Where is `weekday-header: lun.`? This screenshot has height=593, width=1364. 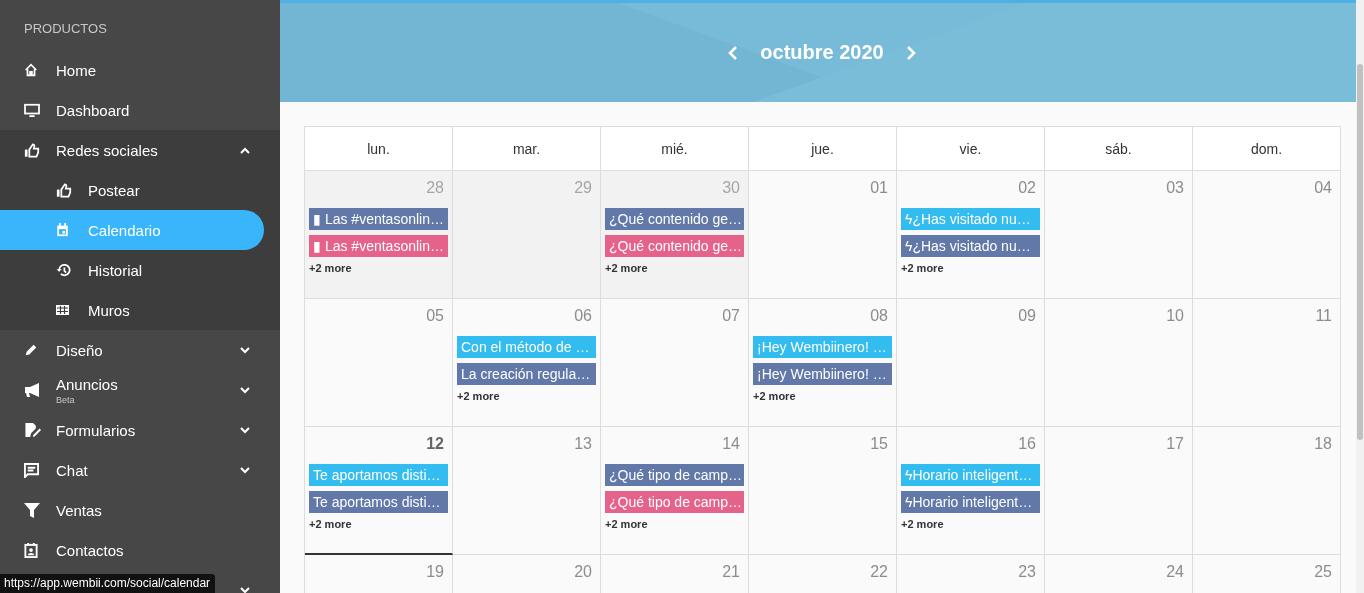 weekday-header: lun. is located at coordinates (379, 149).